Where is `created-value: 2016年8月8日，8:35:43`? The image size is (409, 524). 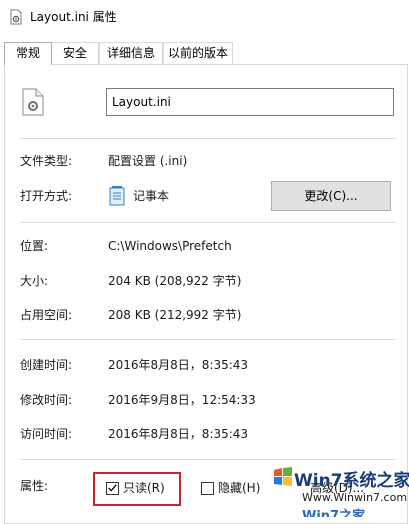
created-value: 2016年8月8日，8:35:43 is located at coordinates (178, 365).